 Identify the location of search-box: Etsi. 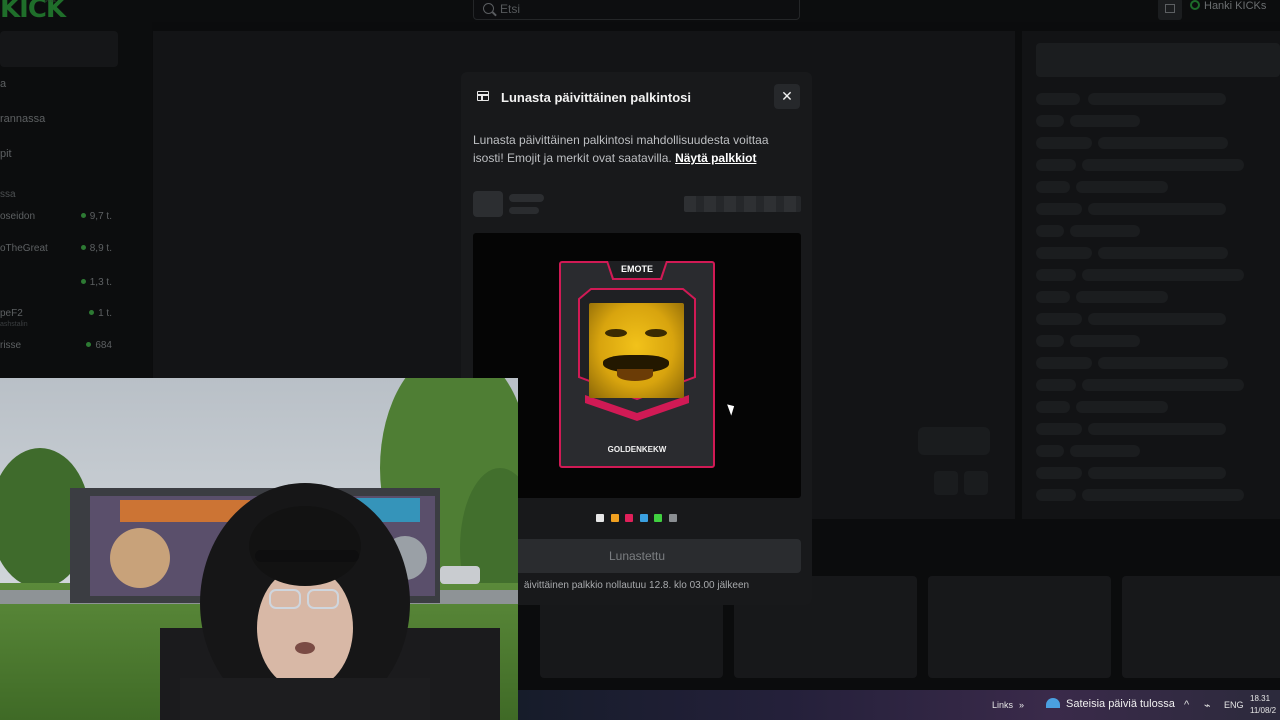
(636, 10).